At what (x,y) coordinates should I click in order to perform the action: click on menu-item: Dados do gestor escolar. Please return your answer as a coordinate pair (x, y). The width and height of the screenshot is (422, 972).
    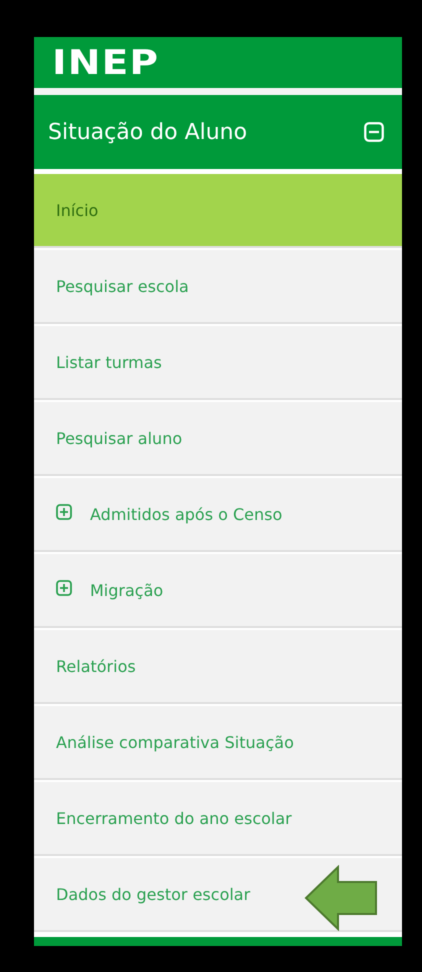
    Looking at the image, I should click on (218, 894).